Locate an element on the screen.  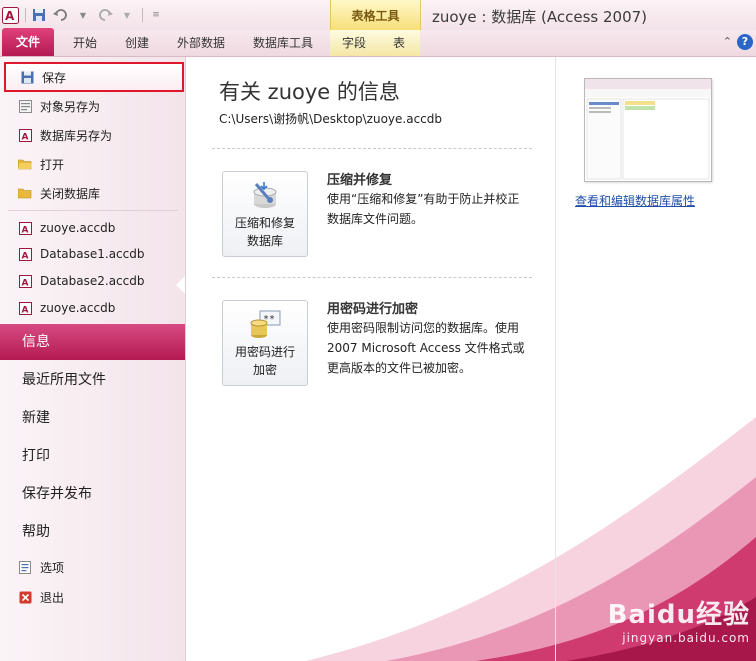
save-database-as-label: 数据库另存为 is located at coordinates (76, 135).